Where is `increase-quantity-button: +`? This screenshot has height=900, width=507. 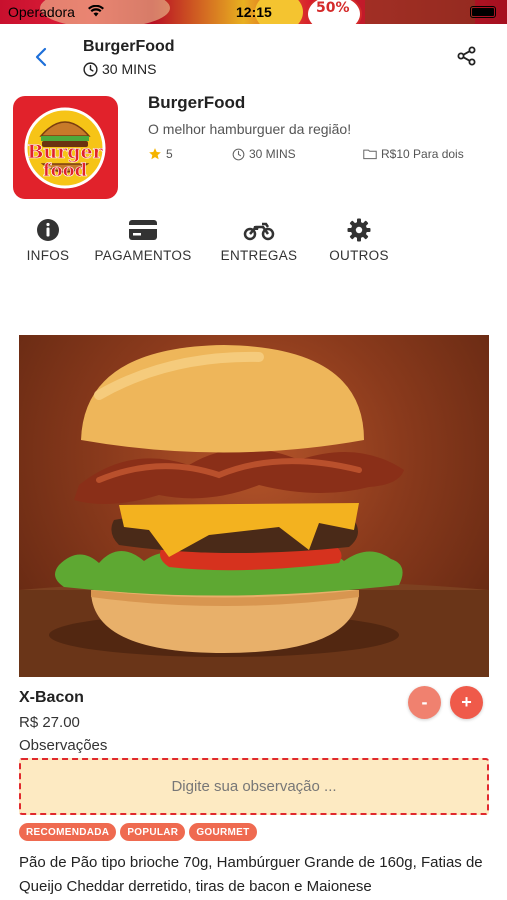
increase-quantity-button: + is located at coordinates (466, 702).